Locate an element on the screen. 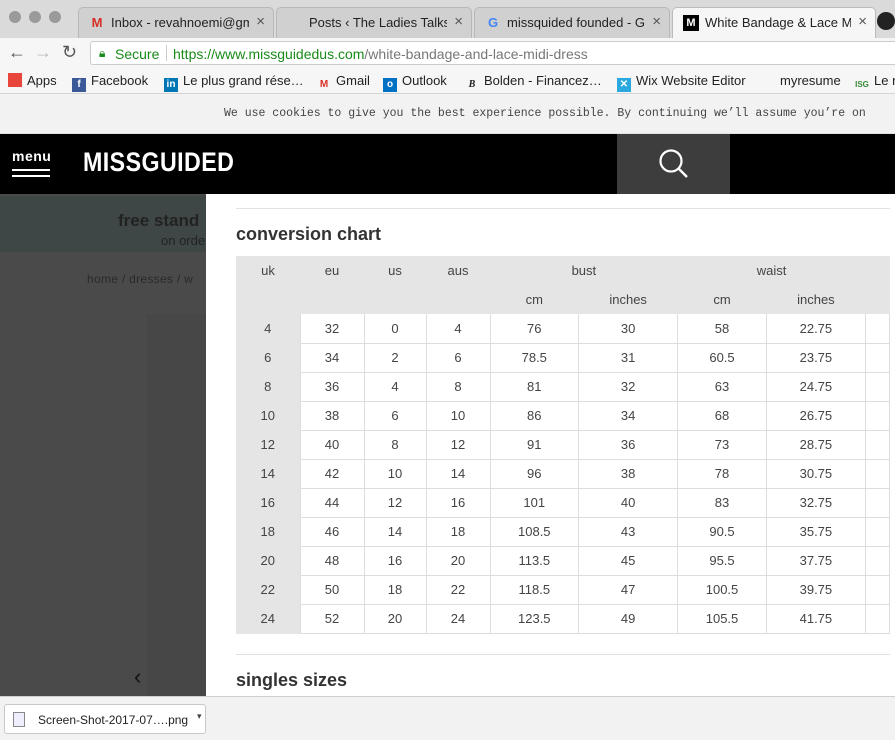 The image size is (895, 740). menu-button: menu is located at coordinates (32, 162).